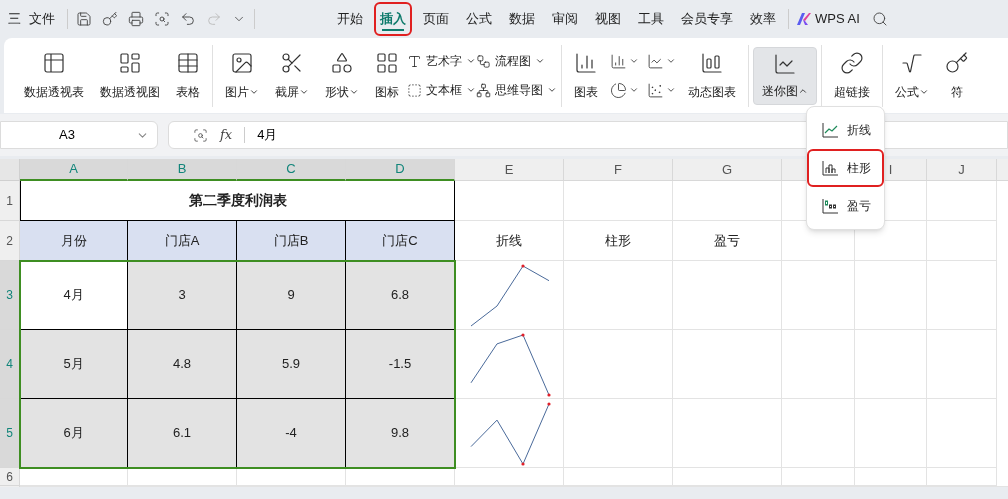 The width and height of the screenshot is (1008, 499). I want to click on table-header-cell: 门店C, so click(400, 241).